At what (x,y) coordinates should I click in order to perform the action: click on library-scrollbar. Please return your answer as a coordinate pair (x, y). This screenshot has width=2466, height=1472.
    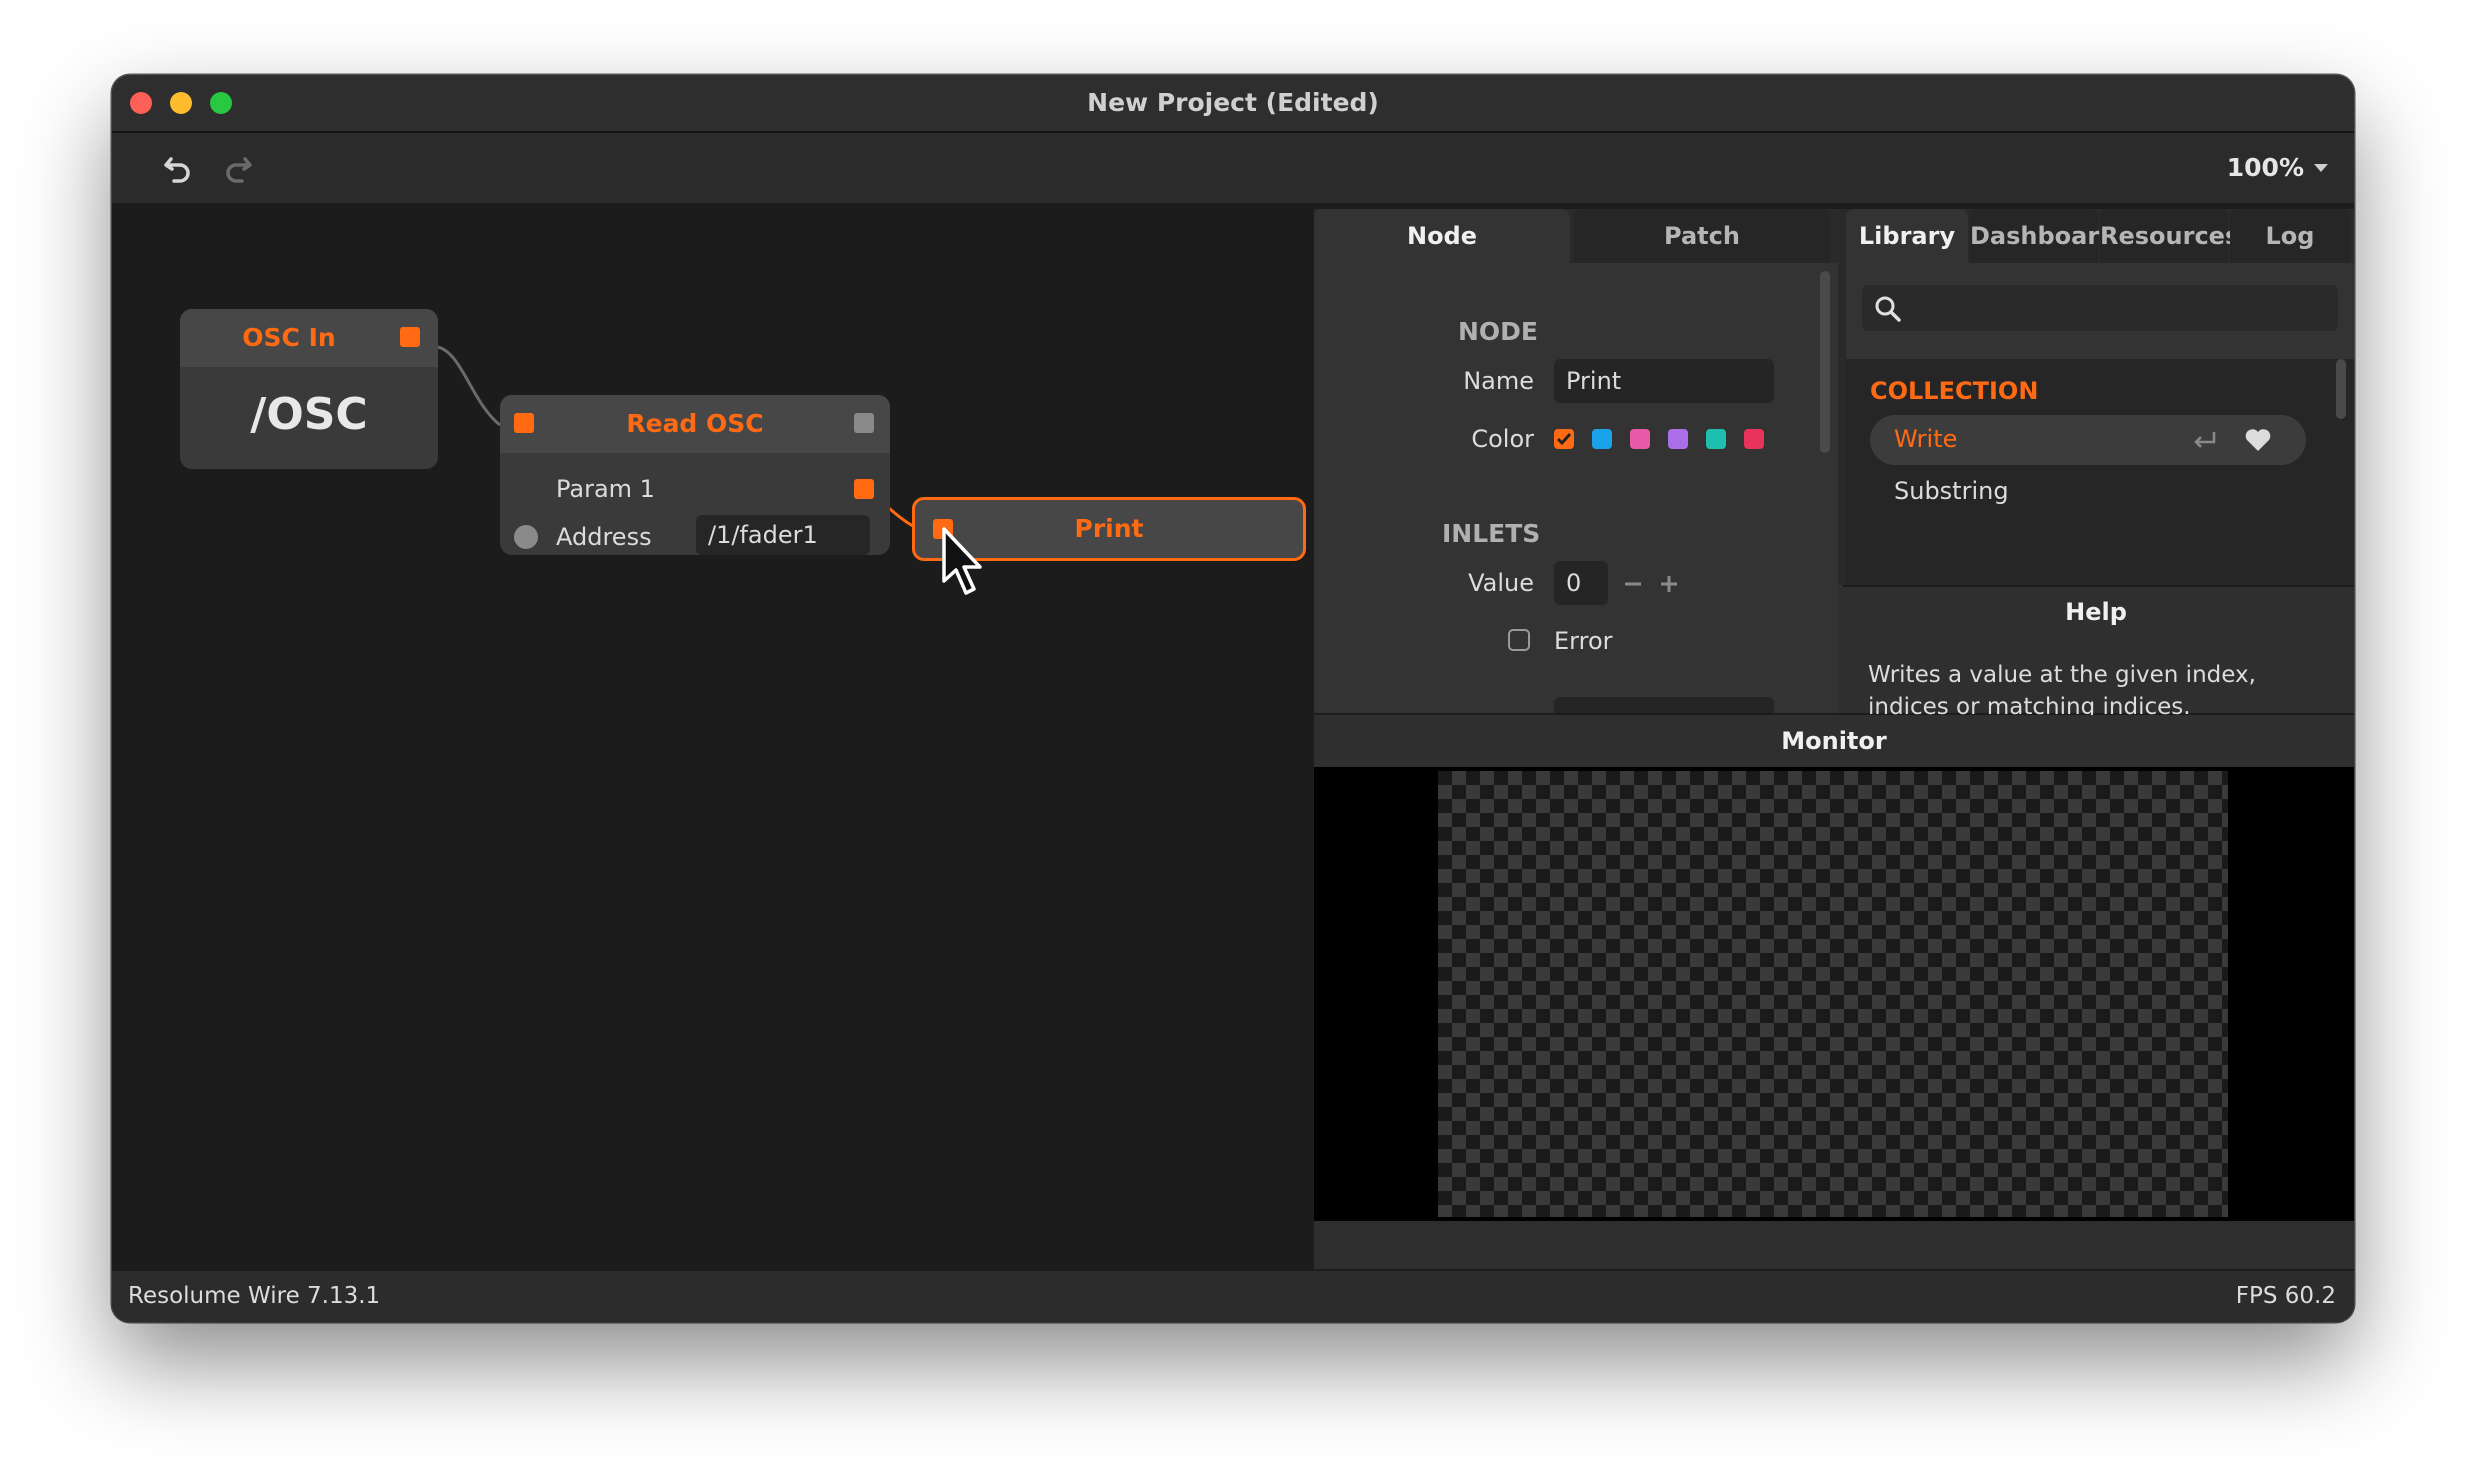
    Looking at the image, I should click on (2341, 389).